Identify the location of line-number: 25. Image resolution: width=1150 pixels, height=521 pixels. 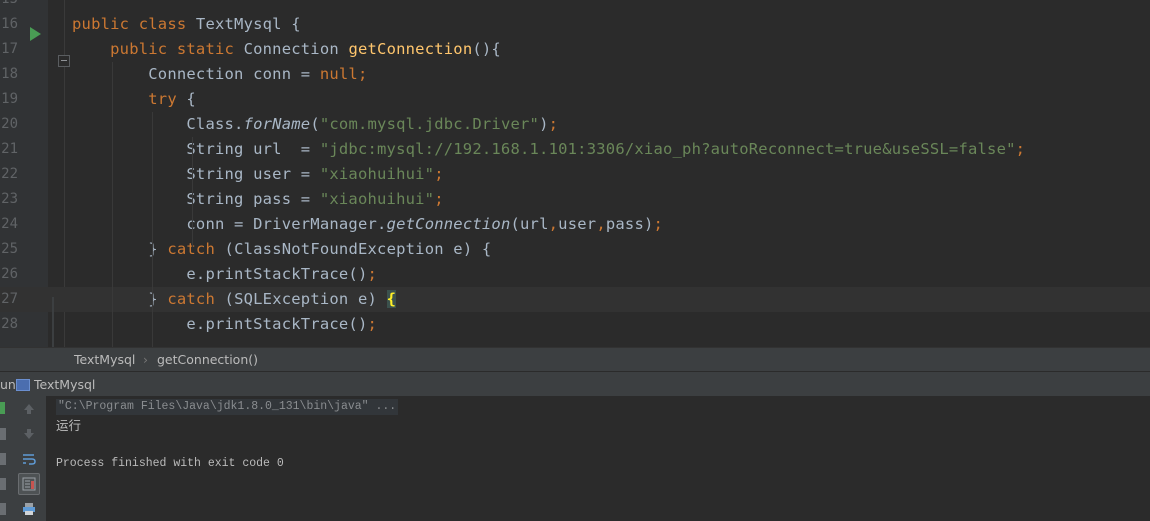
(9, 249).